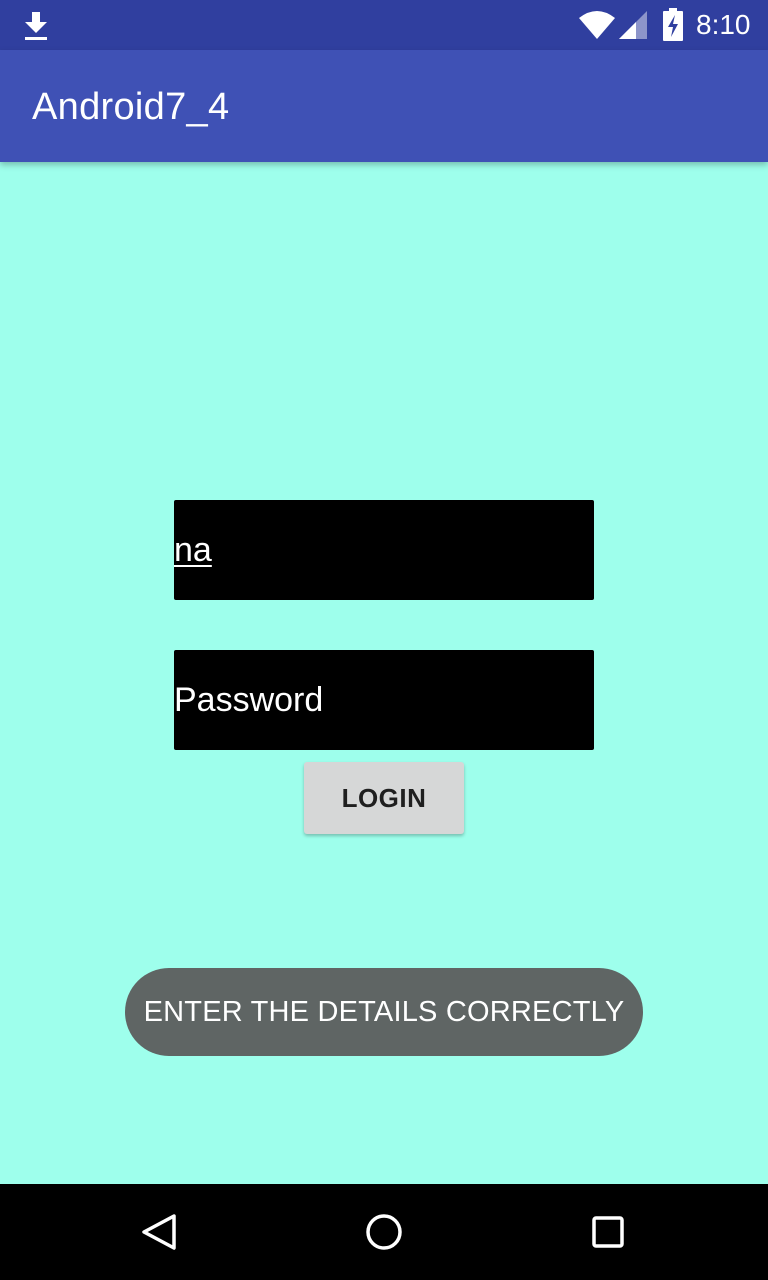  I want to click on status-time: 8:10, so click(723, 24).